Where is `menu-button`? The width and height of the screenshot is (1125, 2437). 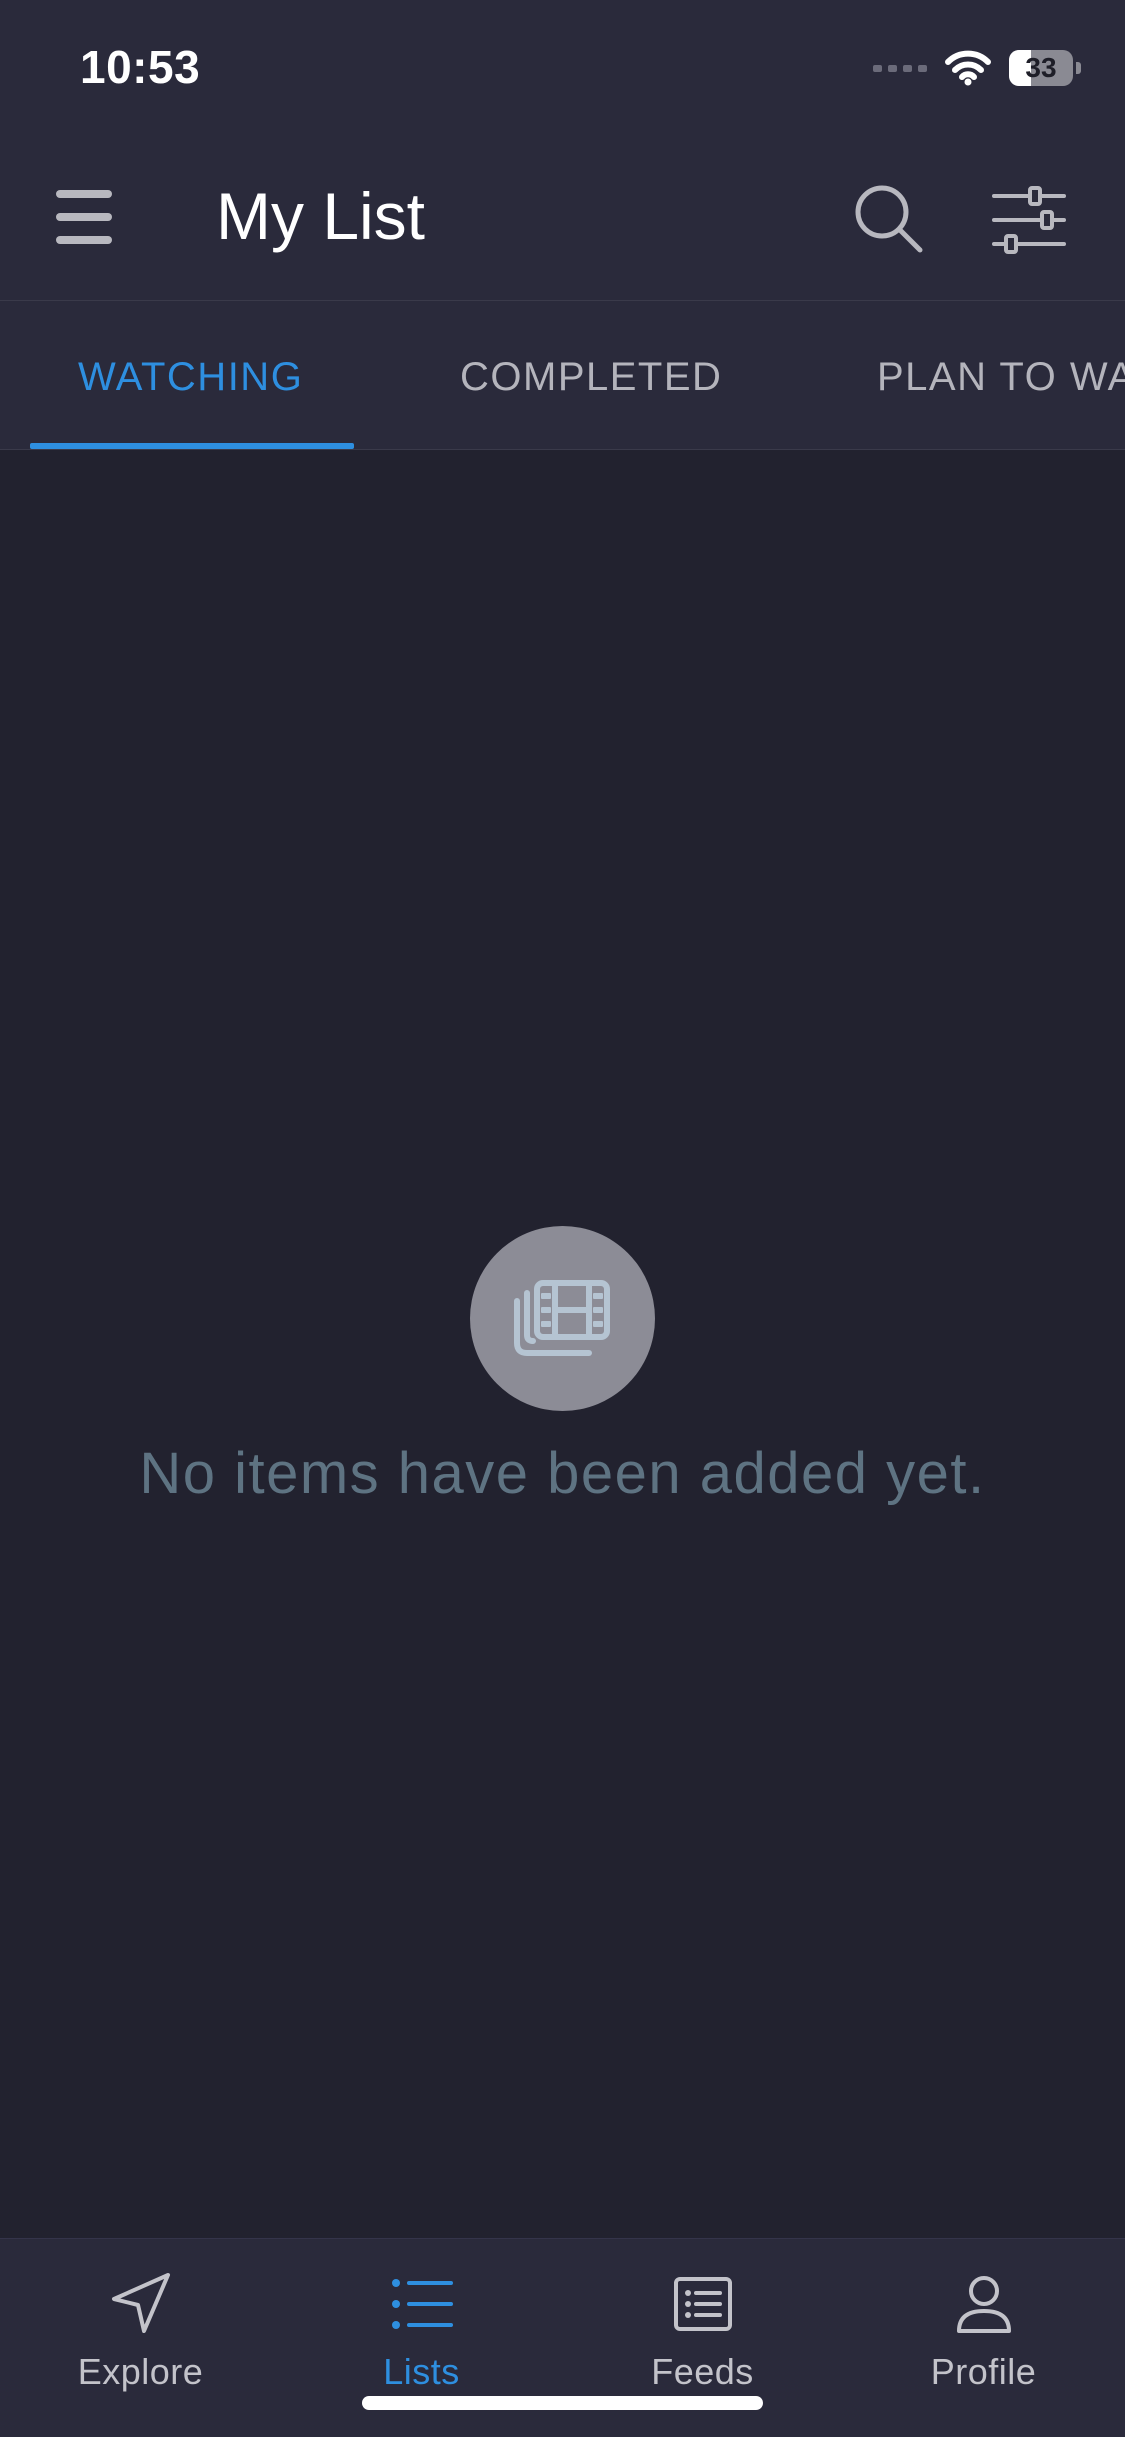
menu-button is located at coordinates (84, 219).